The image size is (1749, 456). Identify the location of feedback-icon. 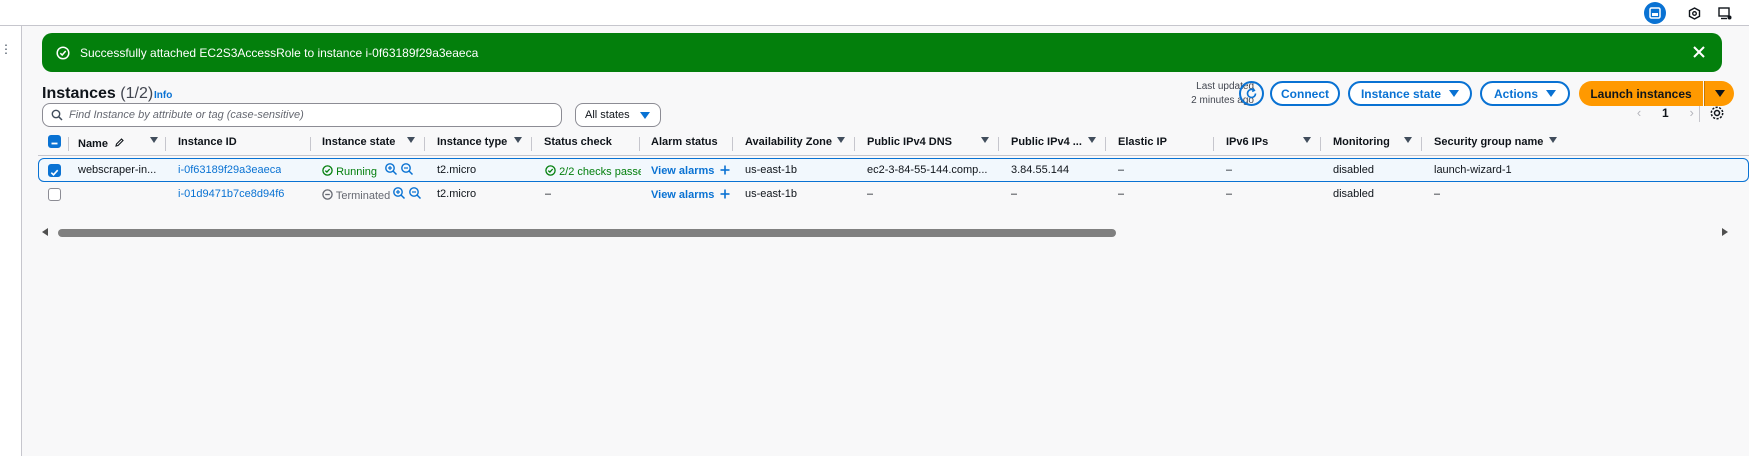
(1725, 13).